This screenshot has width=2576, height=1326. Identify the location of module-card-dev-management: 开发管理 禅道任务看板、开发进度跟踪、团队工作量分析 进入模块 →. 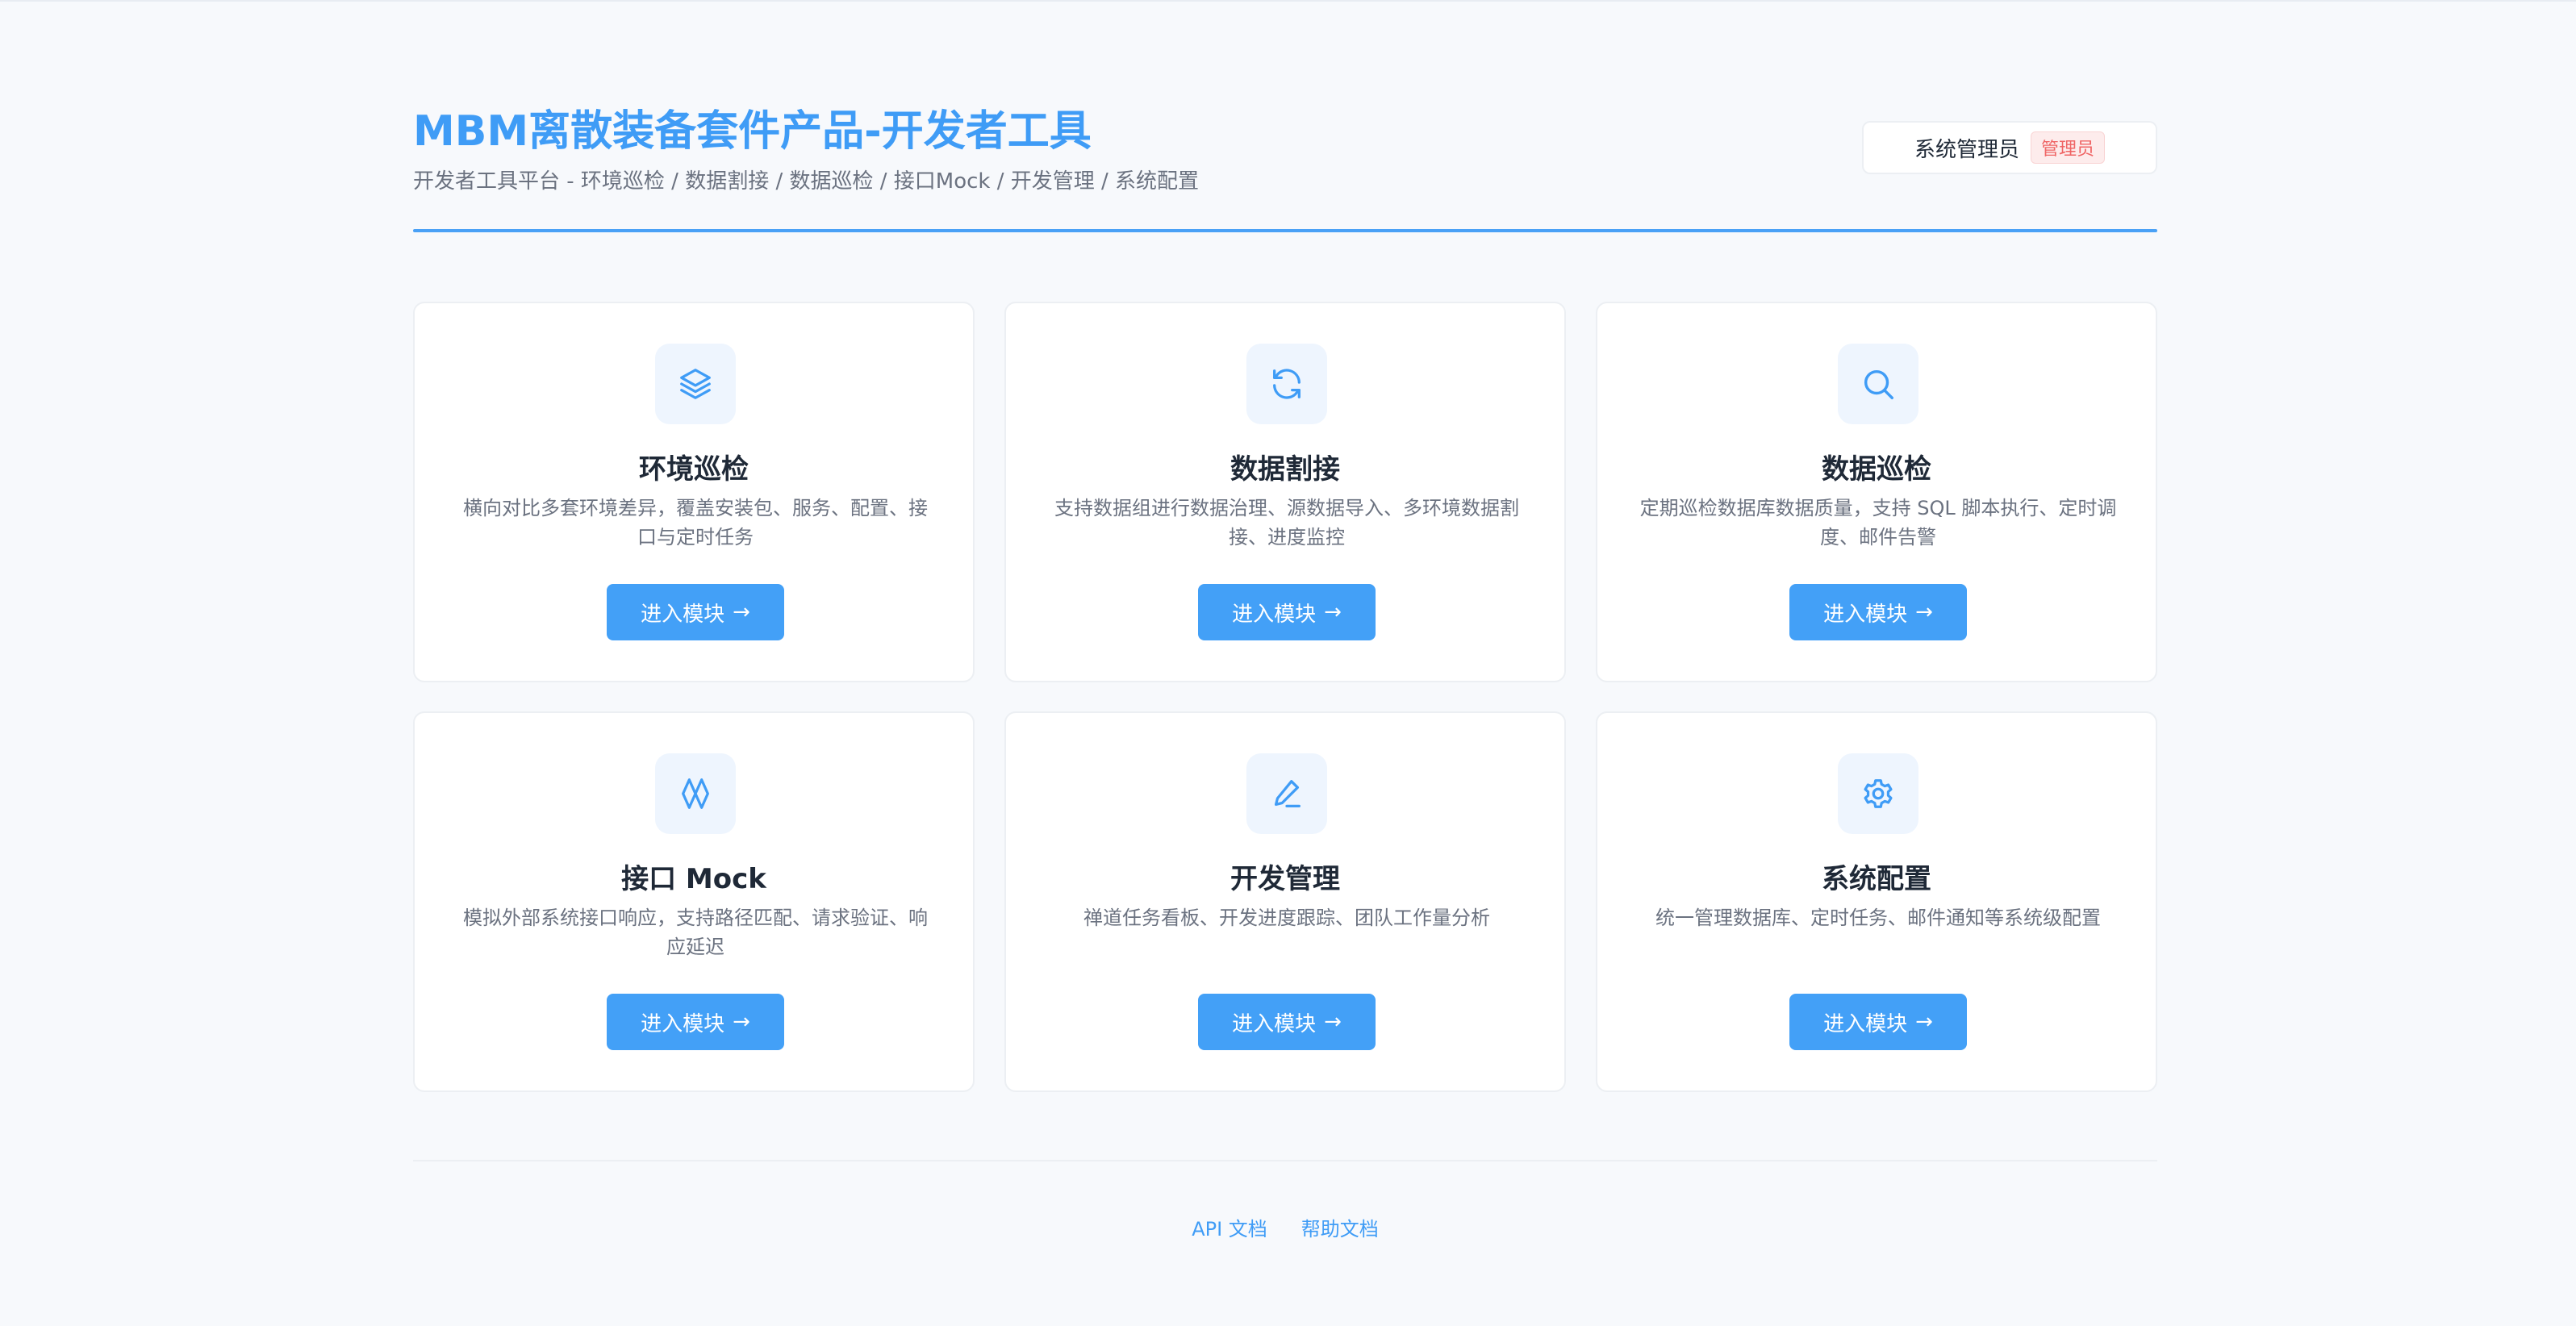
(1285, 901).